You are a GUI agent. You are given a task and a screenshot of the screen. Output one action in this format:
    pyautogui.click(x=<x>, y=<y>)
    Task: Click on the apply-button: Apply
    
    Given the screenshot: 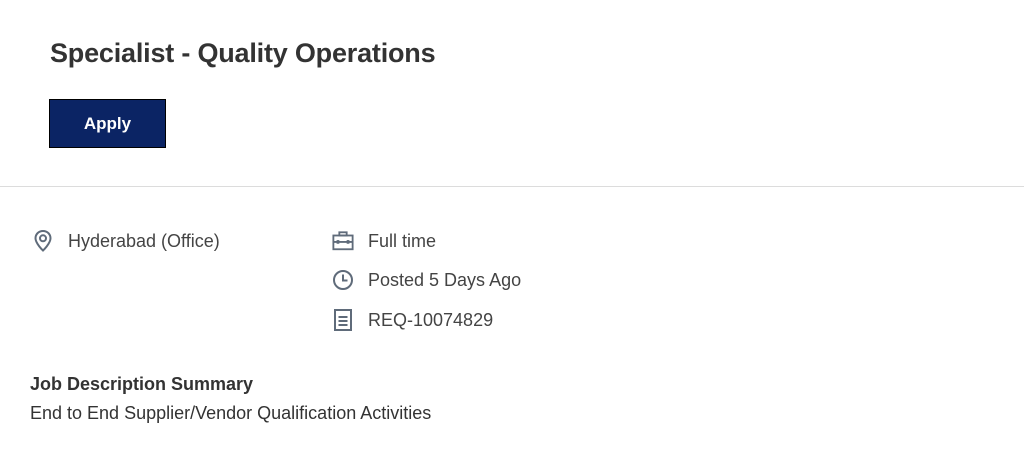 What is the action you would take?
    pyautogui.click(x=107, y=123)
    